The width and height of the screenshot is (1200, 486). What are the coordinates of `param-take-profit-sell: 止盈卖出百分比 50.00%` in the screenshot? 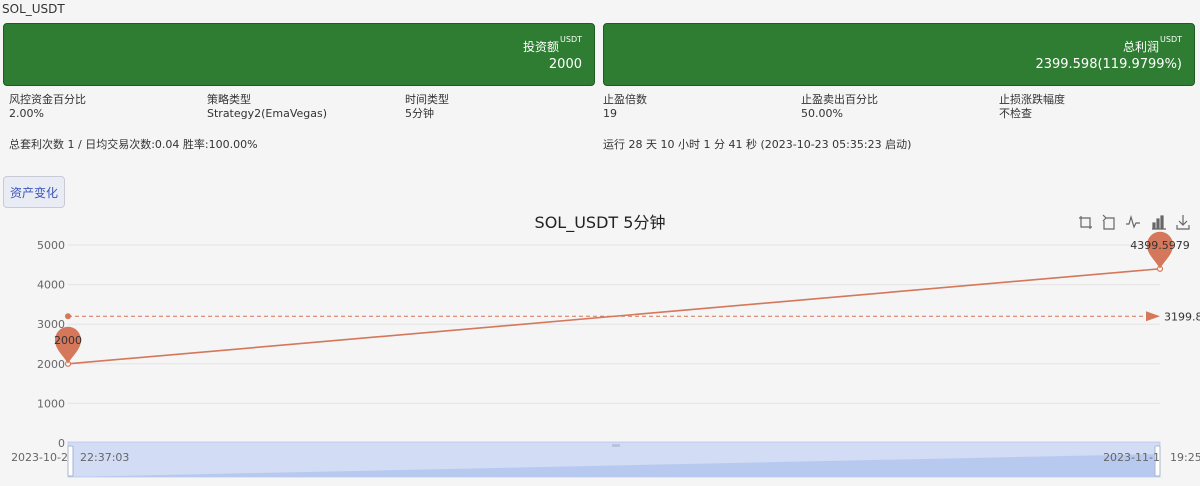 It's located at (839, 107).